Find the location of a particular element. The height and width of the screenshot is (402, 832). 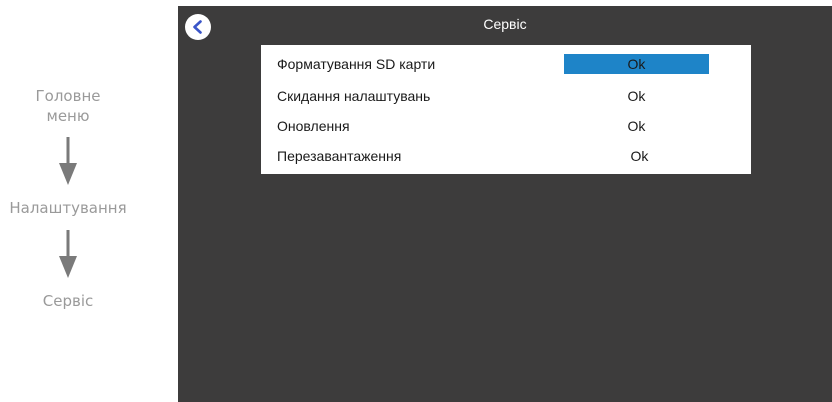

menu-row-update: Оновлення Ok is located at coordinates (506, 127).